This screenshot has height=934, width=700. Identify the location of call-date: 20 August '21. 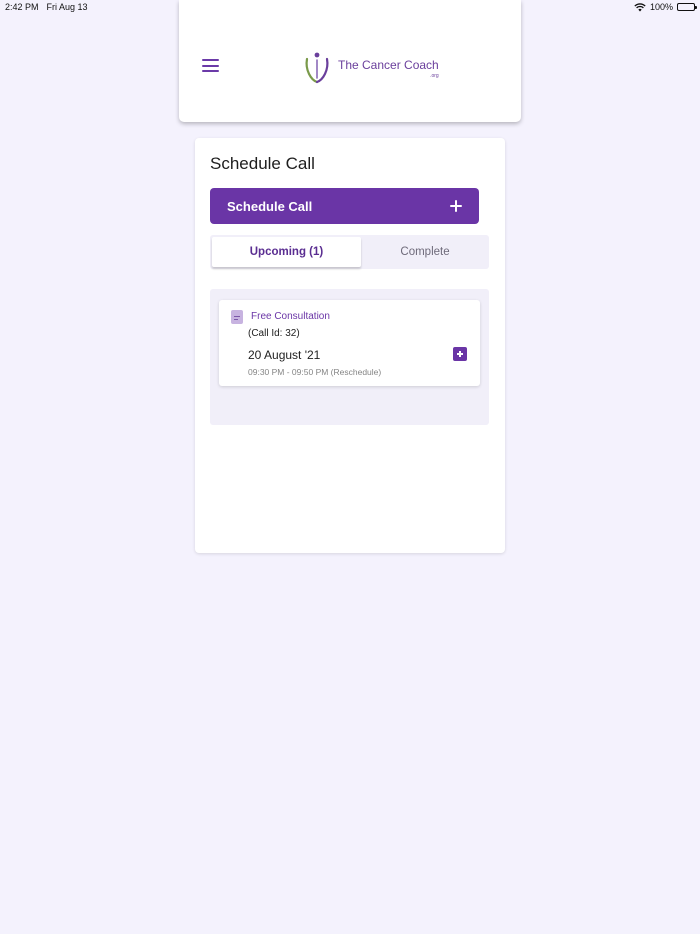
(284, 355).